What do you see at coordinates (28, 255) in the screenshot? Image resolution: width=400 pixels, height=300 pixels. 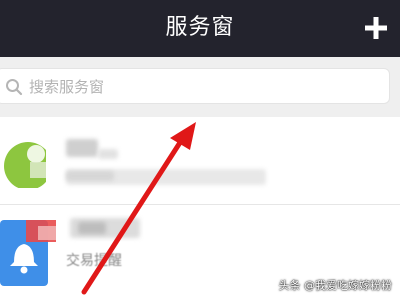 I see `bell-icon` at bounding box center [28, 255].